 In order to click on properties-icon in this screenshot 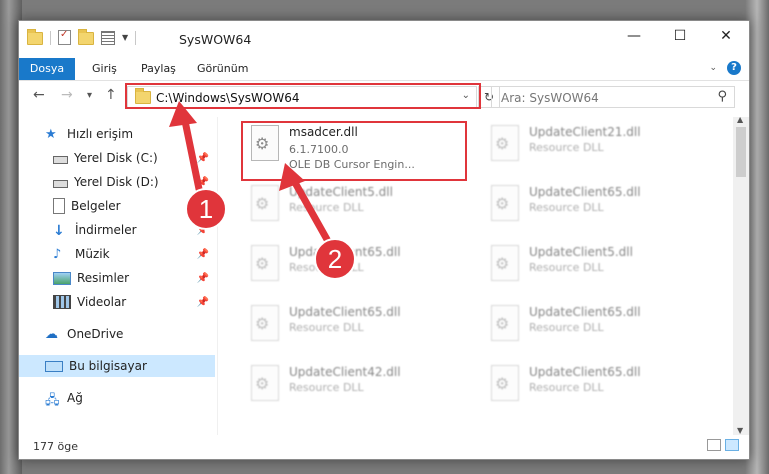, I will do `click(108, 37)`.